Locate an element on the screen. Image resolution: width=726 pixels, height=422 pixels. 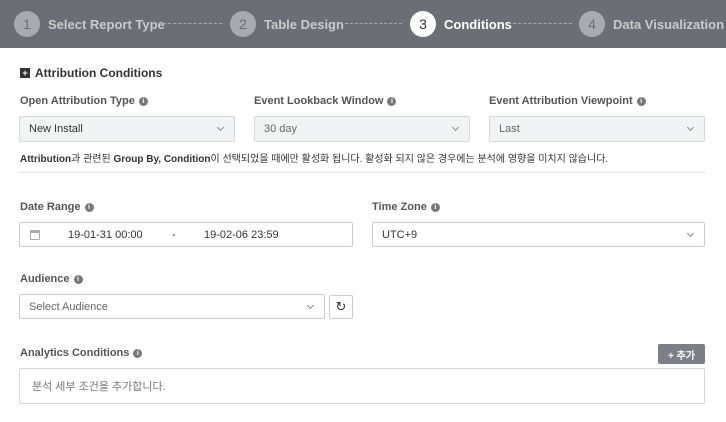
label-text: Event Lookback Window is located at coordinates (319, 101).